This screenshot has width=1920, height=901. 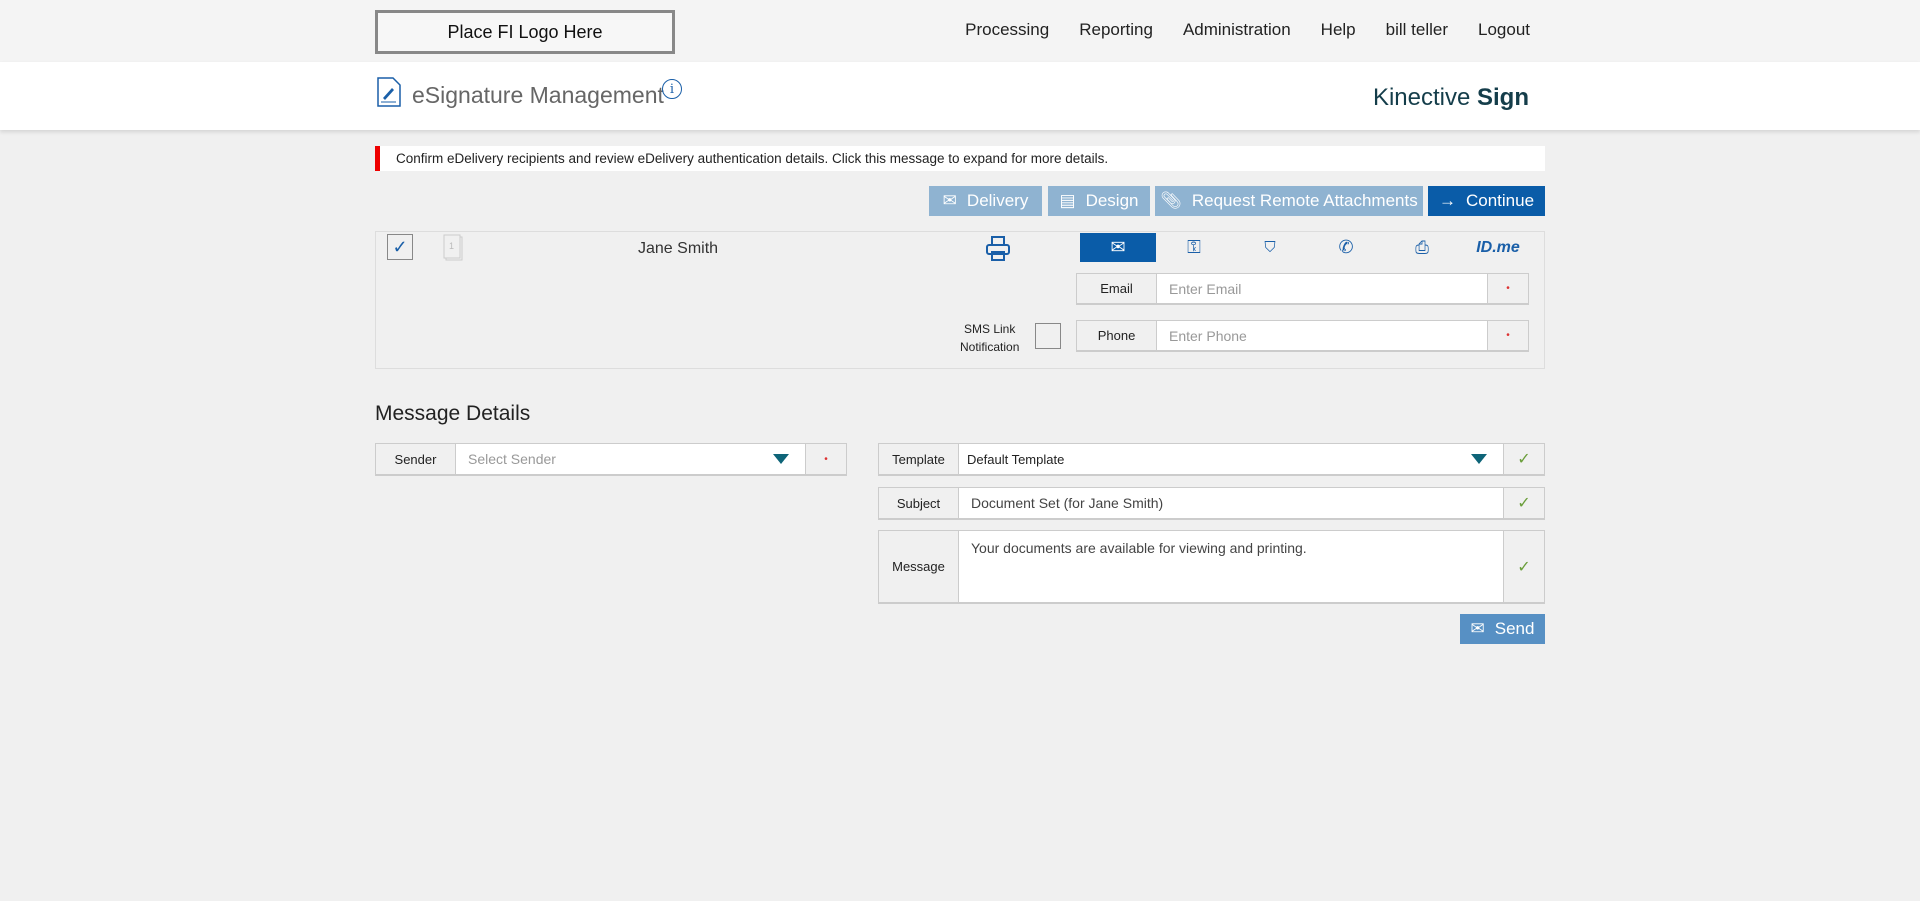 I want to click on template-select: Default Template, so click(x=1231, y=459).